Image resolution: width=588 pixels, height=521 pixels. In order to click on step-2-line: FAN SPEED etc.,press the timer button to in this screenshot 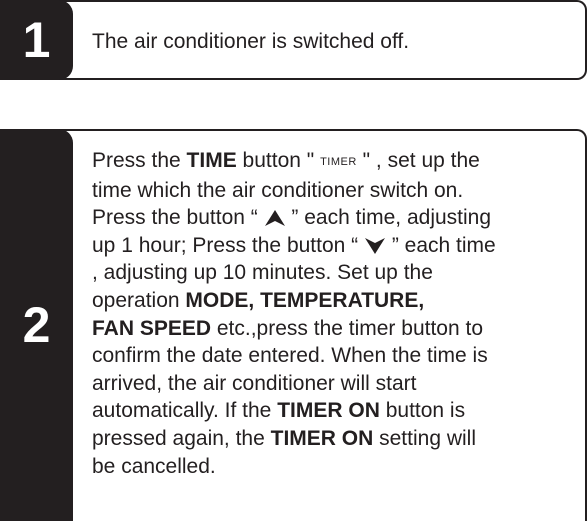, I will do `click(287, 328)`.